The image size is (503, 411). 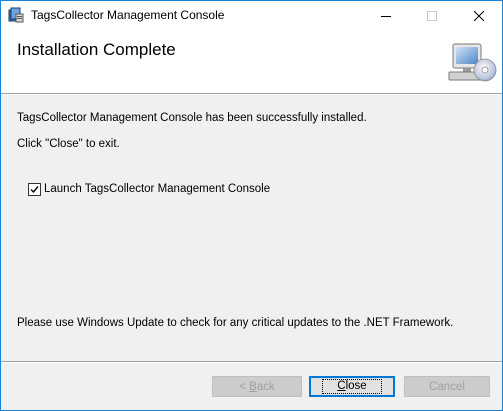 I want to click on window-title: TagsCollector Management Console, so click(x=128, y=15).